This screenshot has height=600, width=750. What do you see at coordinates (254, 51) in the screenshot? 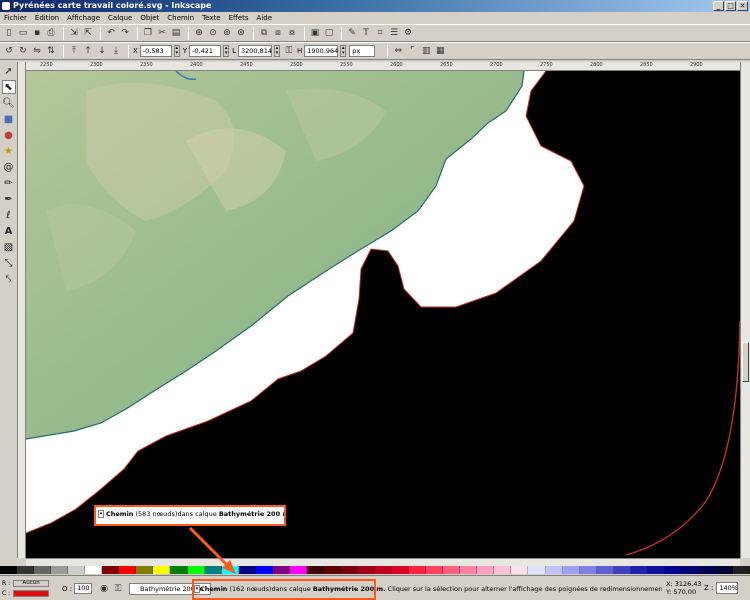
I see `width-input: 3200,814` at bounding box center [254, 51].